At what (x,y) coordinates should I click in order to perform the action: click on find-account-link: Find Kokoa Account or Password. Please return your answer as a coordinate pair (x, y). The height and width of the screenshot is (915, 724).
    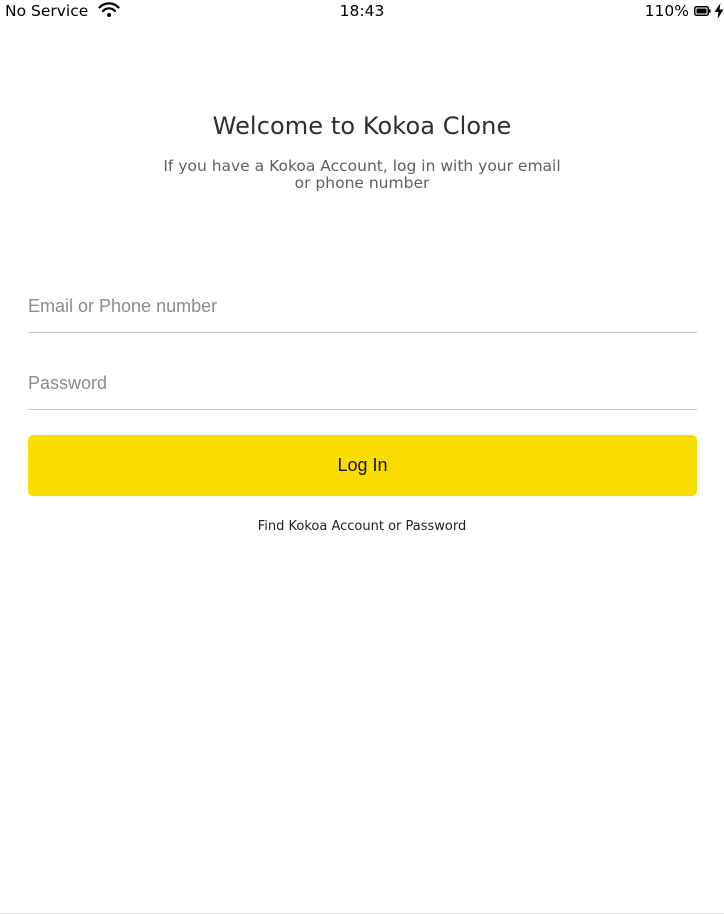
    Looking at the image, I should click on (362, 526).